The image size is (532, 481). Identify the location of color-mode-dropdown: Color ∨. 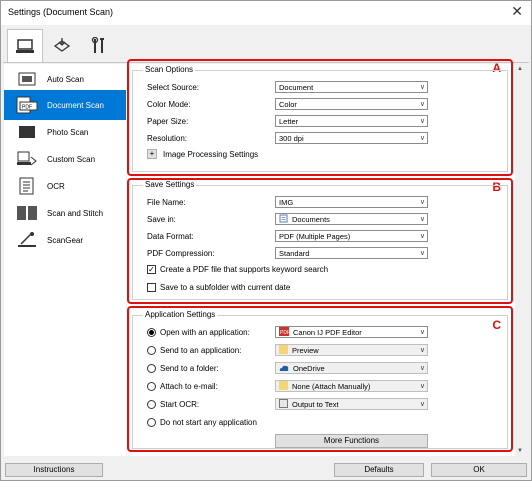
(351, 104).